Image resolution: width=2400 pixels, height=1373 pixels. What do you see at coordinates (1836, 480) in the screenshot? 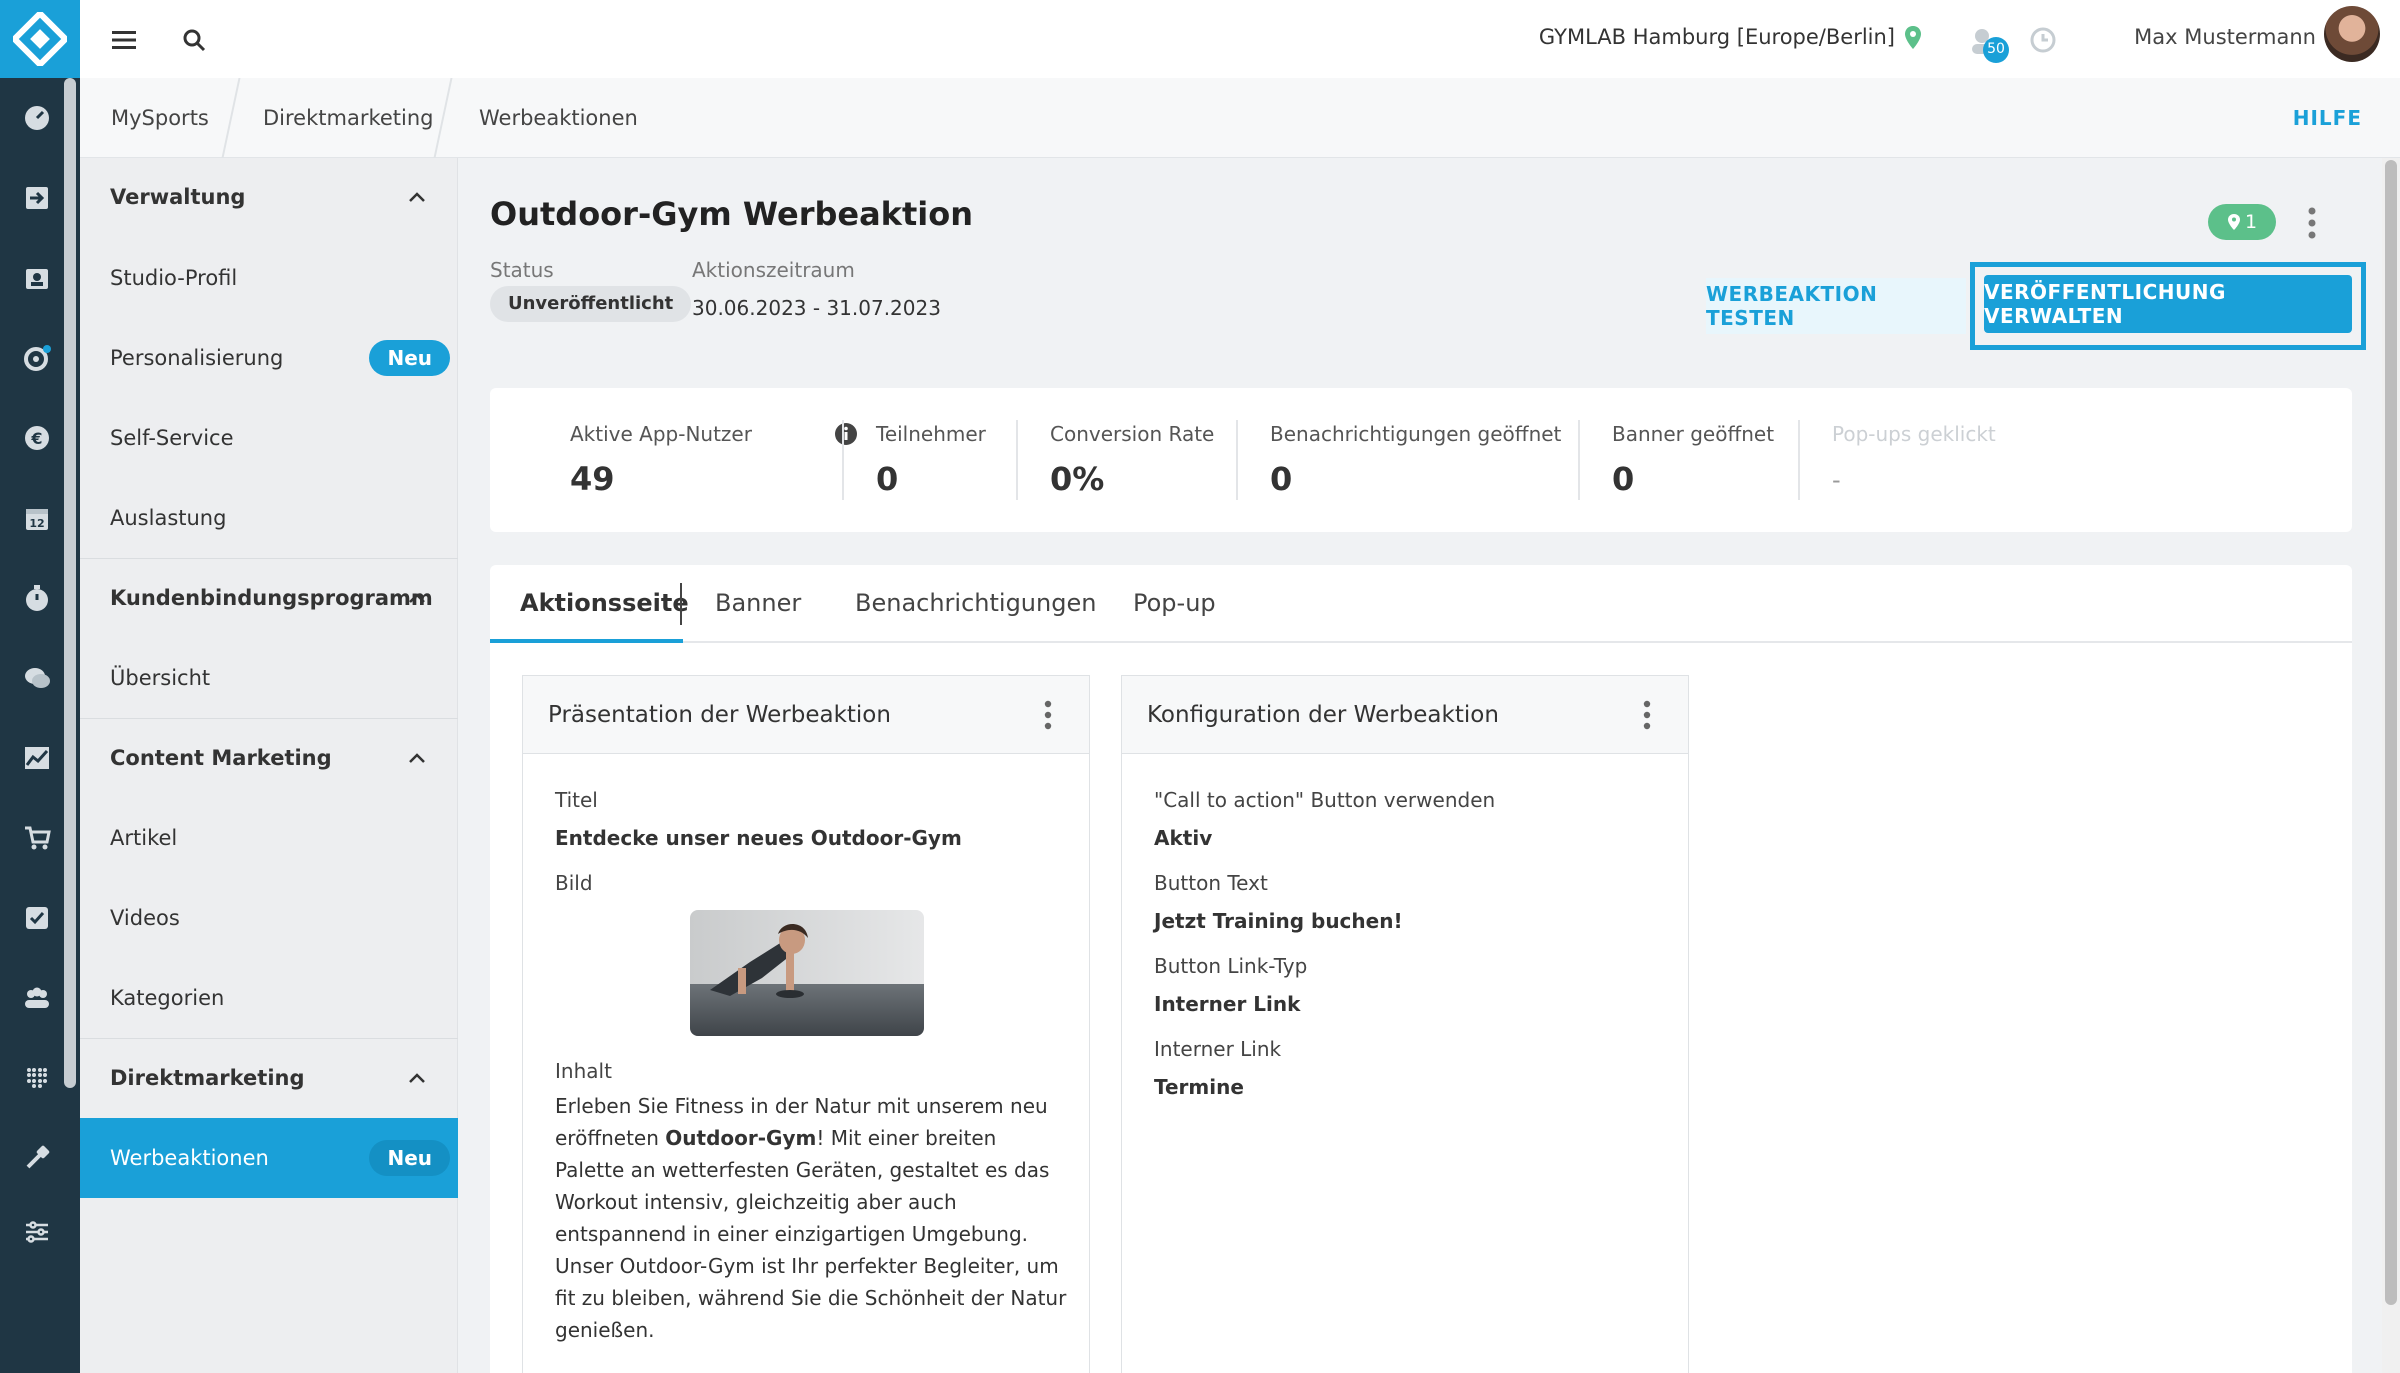
I see `stat-value: -` at bounding box center [1836, 480].